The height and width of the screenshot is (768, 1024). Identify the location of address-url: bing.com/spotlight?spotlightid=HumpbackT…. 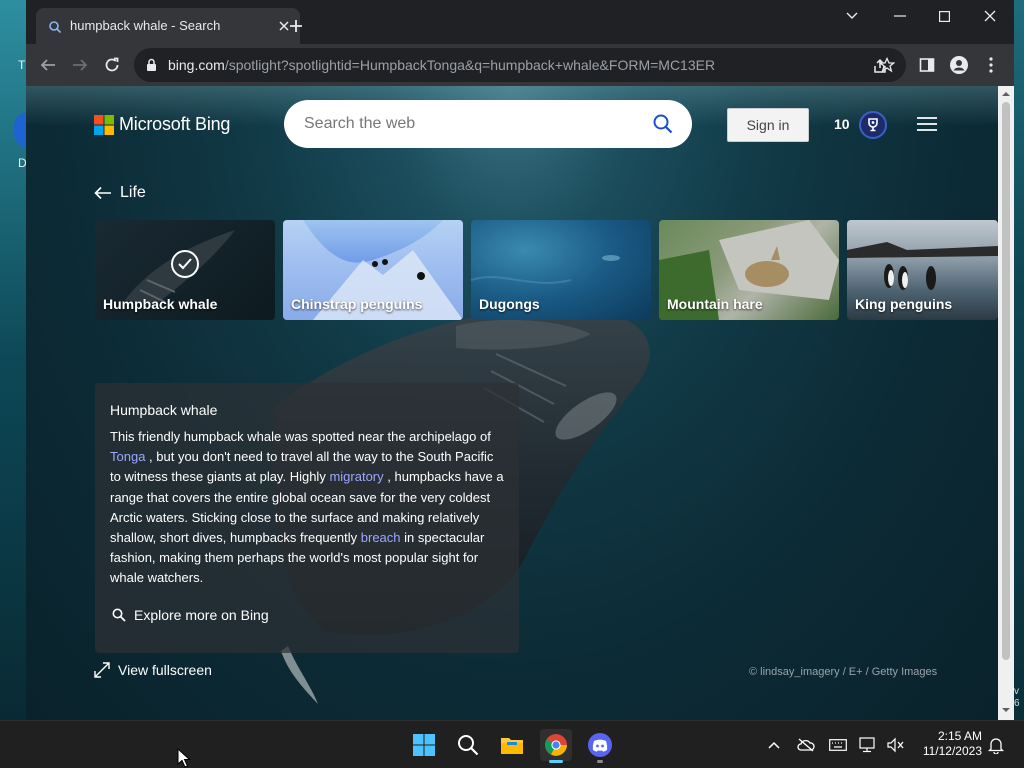
(441, 65).